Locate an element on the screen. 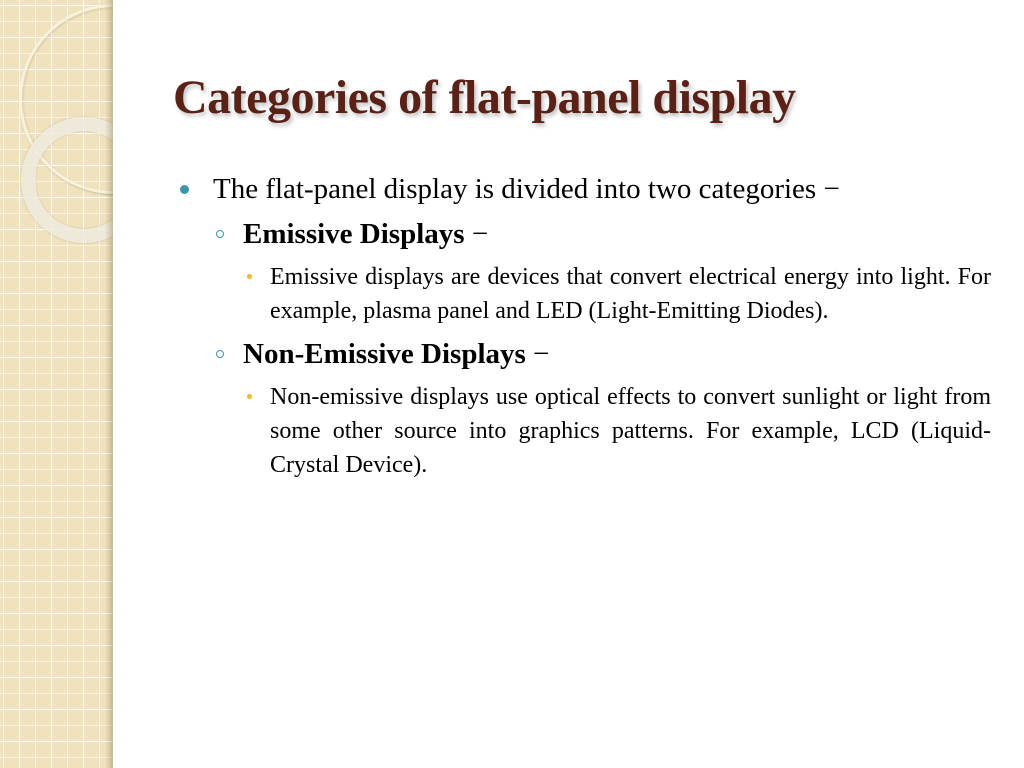 Image resolution: width=1024 pixels, height=768 pixels. category-heading-emissive: Emissive Displays − is located at coordinates (583, 234).